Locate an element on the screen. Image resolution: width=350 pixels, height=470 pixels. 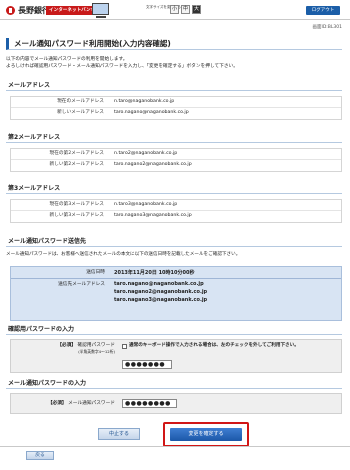
dest-email-label: 送信先メールアドレス is located at coordinates (81, 284).